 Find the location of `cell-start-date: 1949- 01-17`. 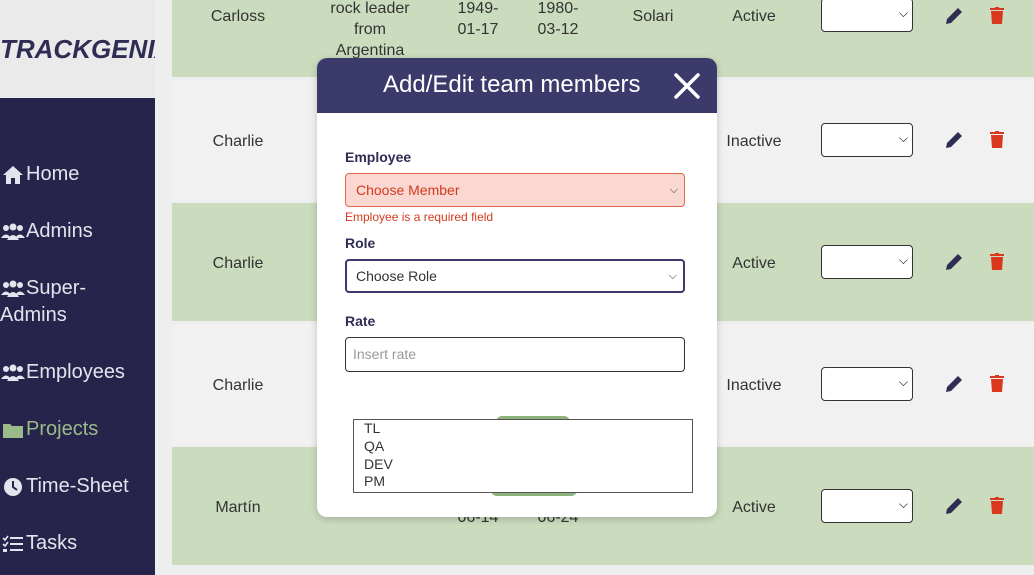

cell-start-date: 1949- 01-17 is located at coordinates (478, 20).